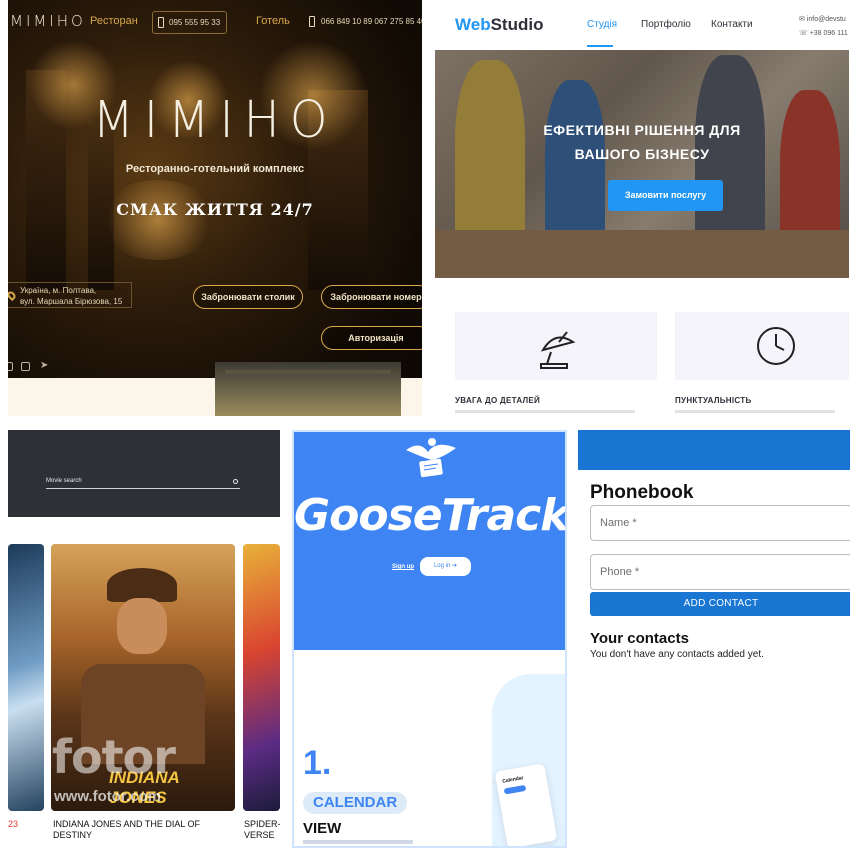 This screenshot has width=860, height=856. I want to click on auth-button: Авторизація, so click(371, 338).